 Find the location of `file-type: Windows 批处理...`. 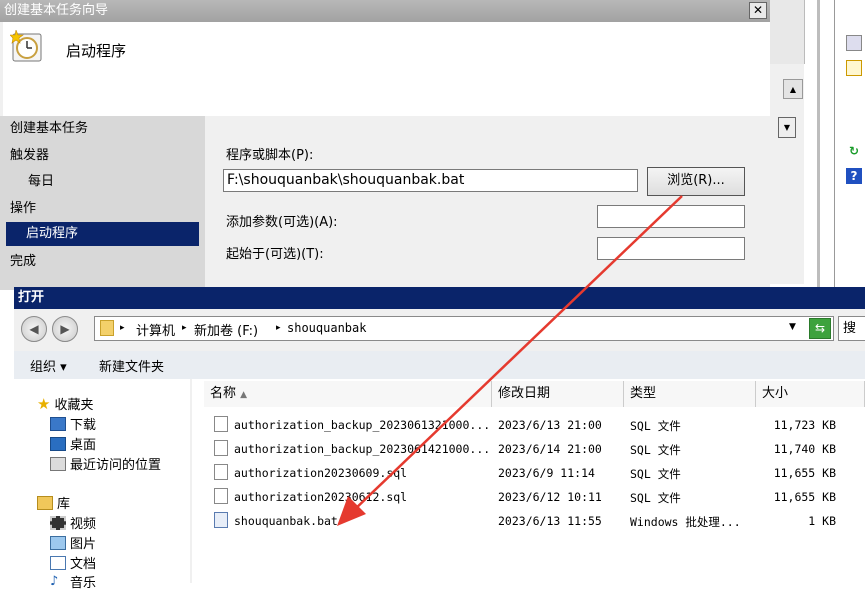

file-type: Windows 批处理... is located at coordinates (685, 522).